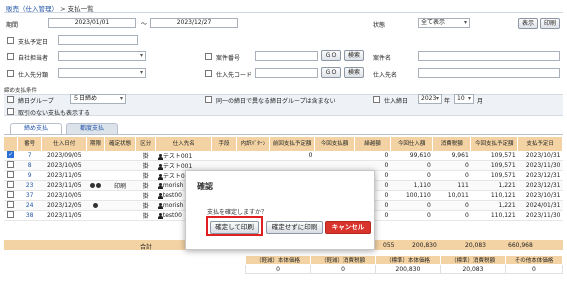 Image resolution: width=567 pixels, height=282 pixels. I want to click on col-carry: 繰越額, so click(372, 144).